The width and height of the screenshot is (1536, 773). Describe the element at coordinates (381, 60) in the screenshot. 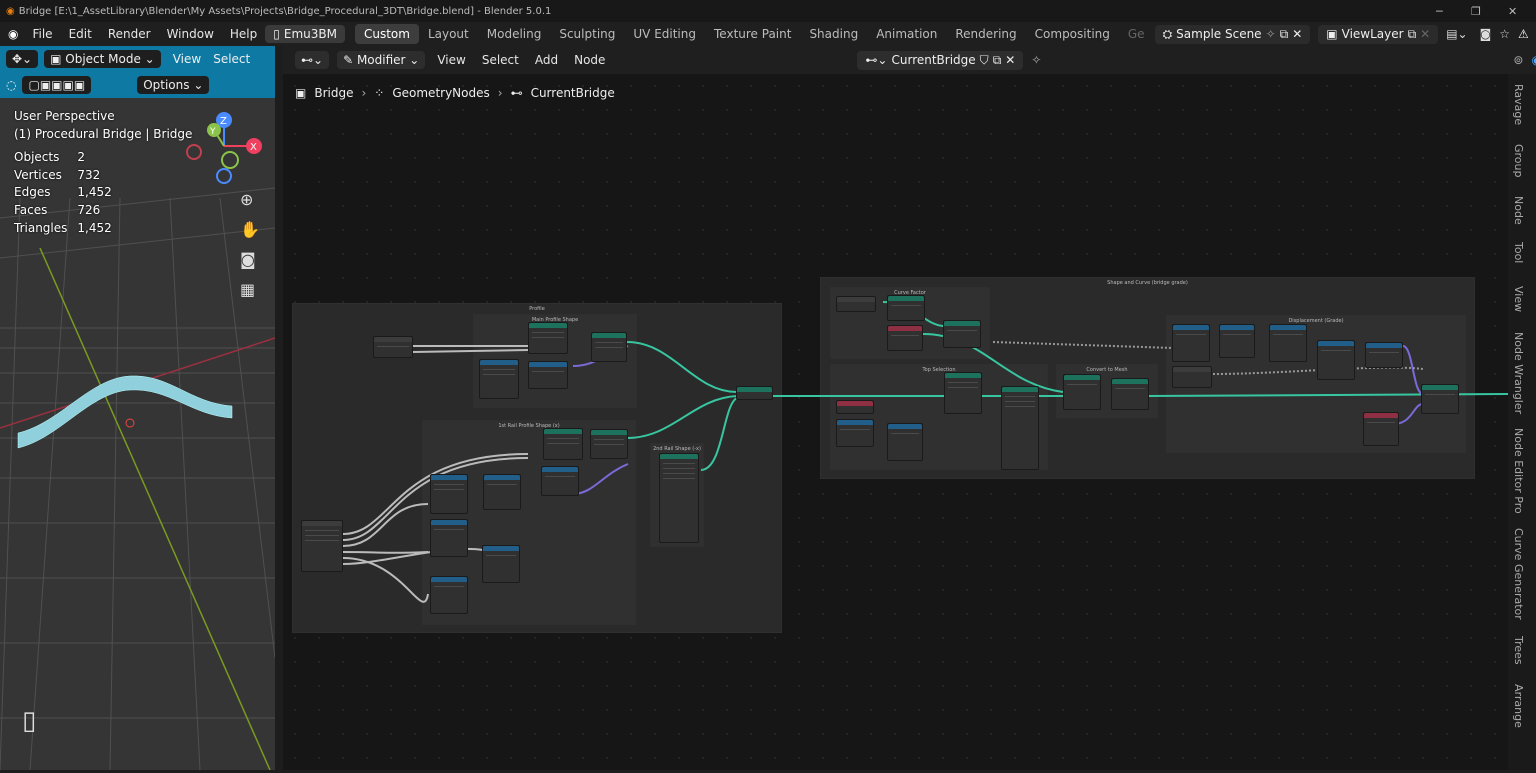

I see `modifier-dropdown: ✎ Modifier ⌄` at that location.